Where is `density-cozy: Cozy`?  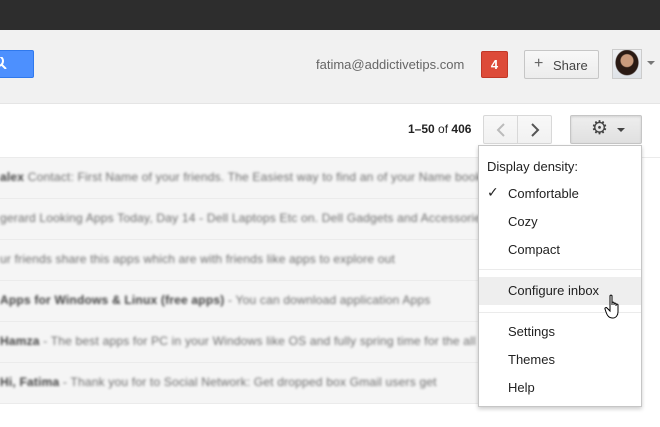
density-cozy: Cozy is located at coordinates (560, 222).